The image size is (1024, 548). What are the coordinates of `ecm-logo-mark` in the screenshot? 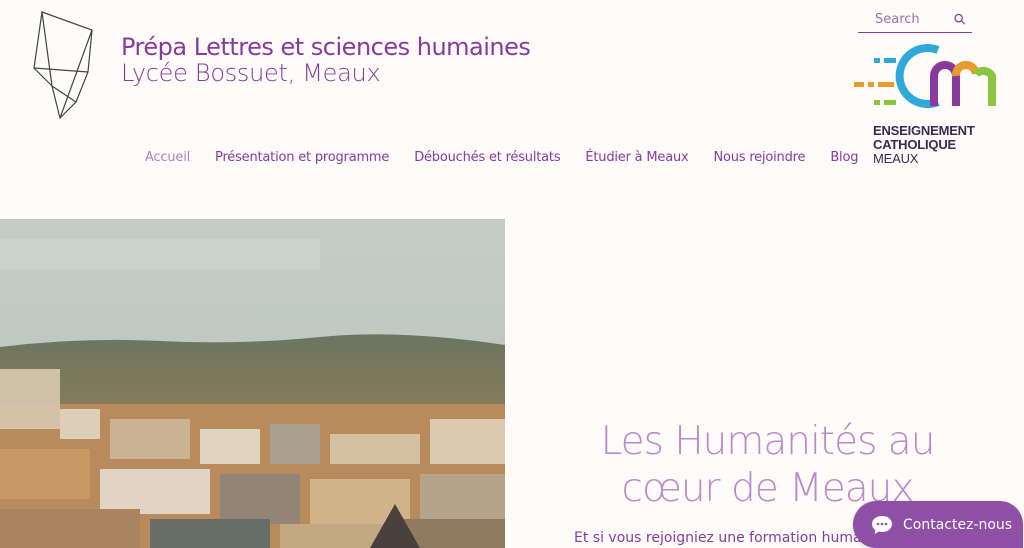 It's located at (925, 76).